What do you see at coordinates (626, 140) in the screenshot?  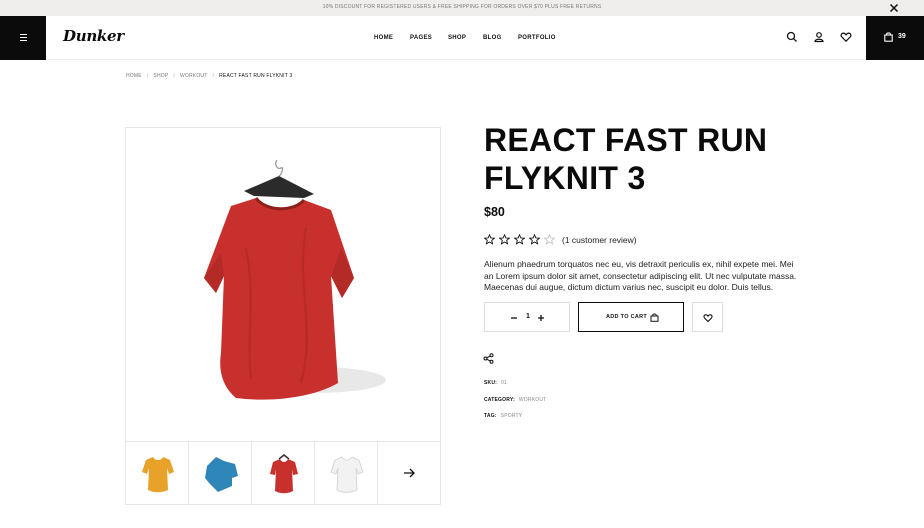 I see `product-title-line1: REACT FAST RUN` at bounding box center [626, 140].